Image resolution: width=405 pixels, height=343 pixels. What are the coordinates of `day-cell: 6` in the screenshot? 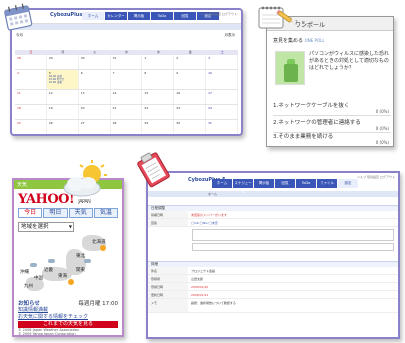 It's located at (95, 79).